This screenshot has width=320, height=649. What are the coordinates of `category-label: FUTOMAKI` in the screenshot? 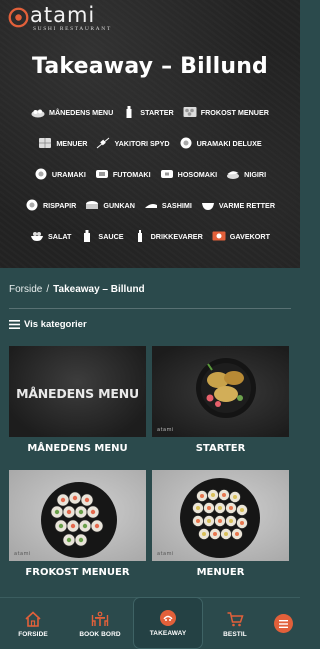 It's located at (131, 174).